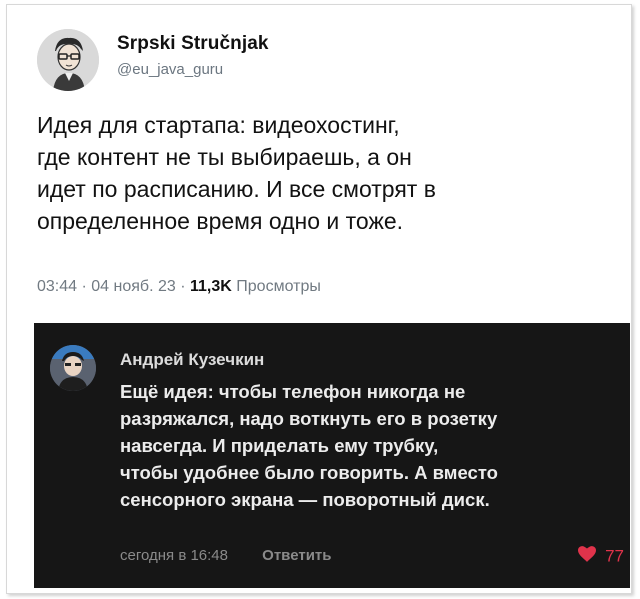 This screenshot has height=599, width=640. I want to click on tweet-text-line: идет по расписанию. И все смотрят в, so click(236, 189).